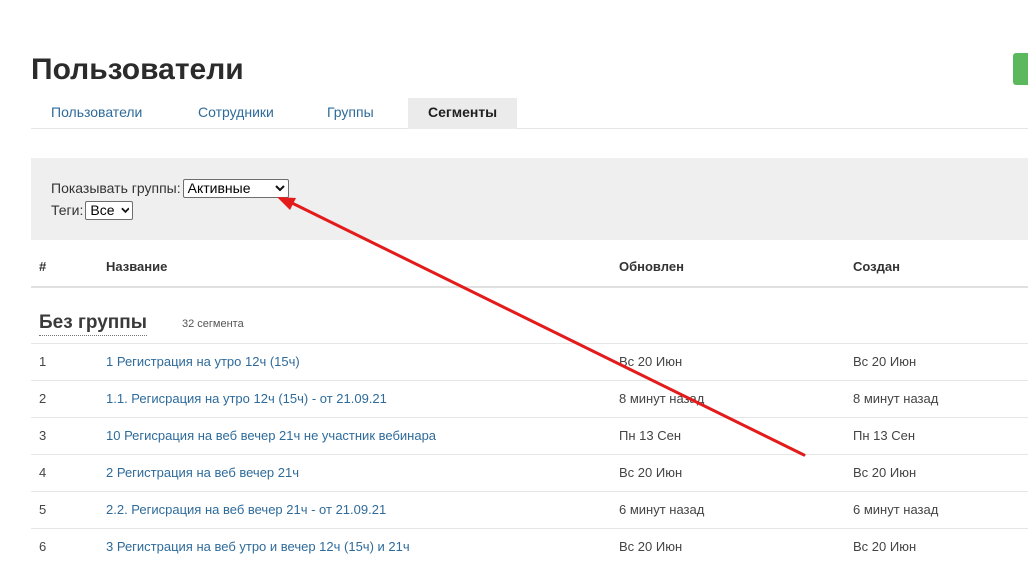  I want to click on groups-filter: Показывать группы: Активные, so click(170, 188).